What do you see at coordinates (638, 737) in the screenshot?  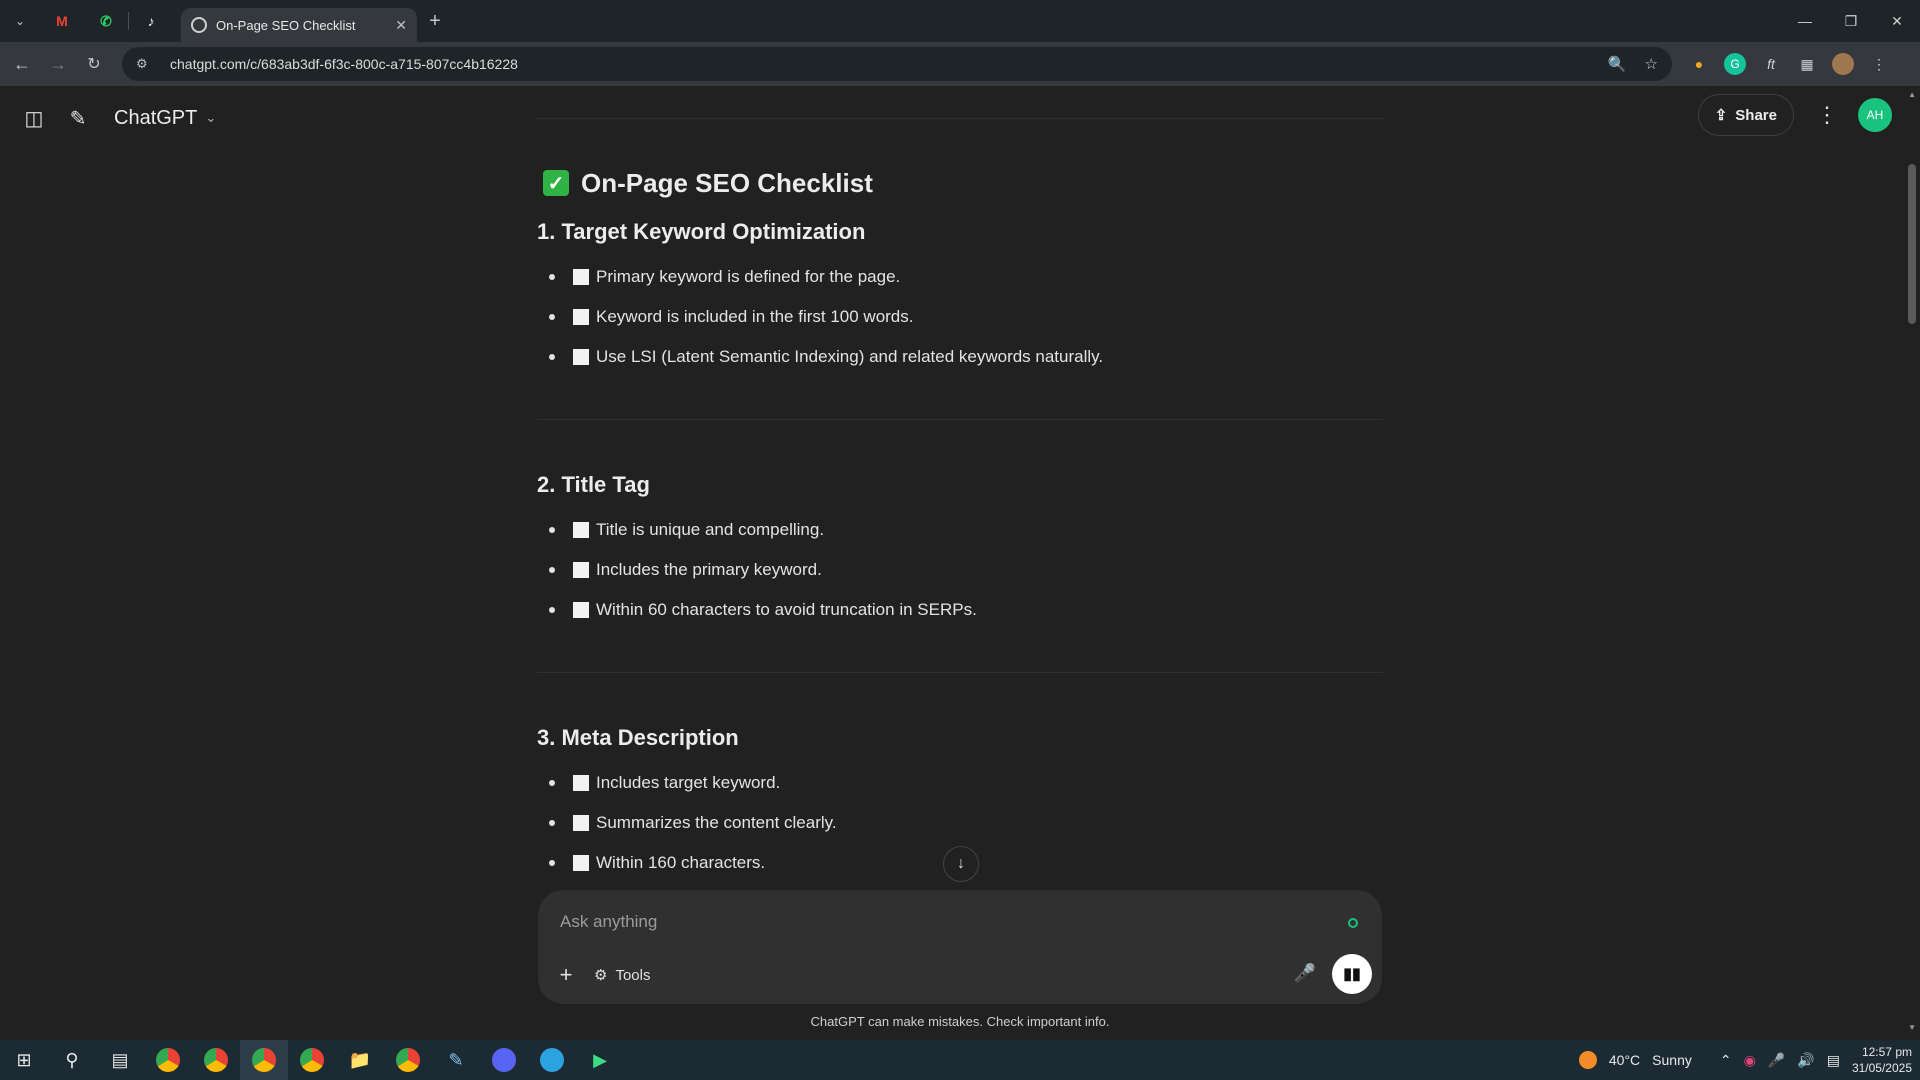 I see `section-heading: 3. Meta Description` at bounding box center [638, 737].